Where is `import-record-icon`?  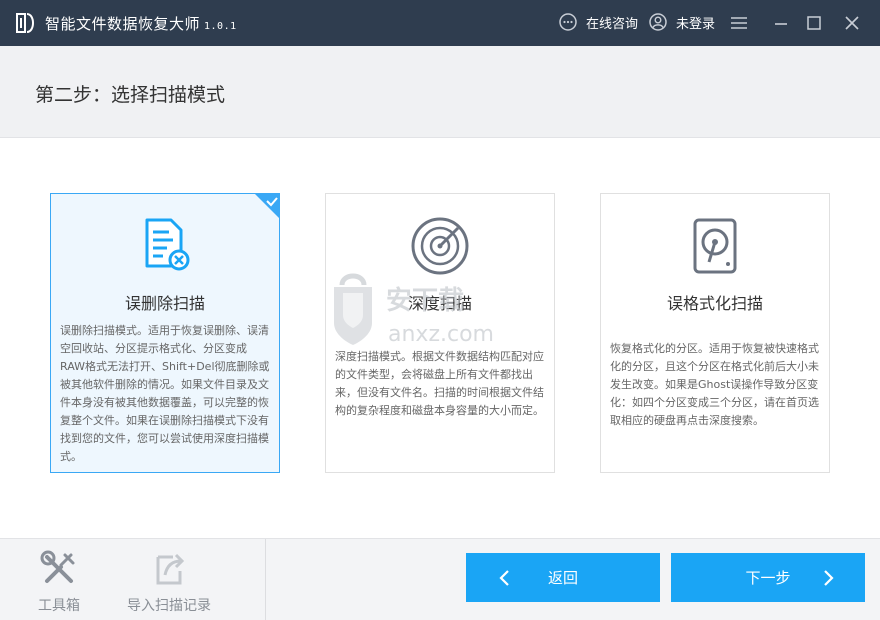
import-record-icon is located at coordinates (170, 569).